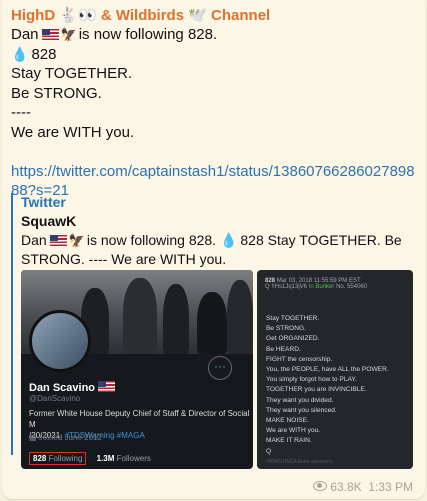 This screenshot has width=427, height=501. I want to click on message-line-2: 💧 828, so click(213, 55).